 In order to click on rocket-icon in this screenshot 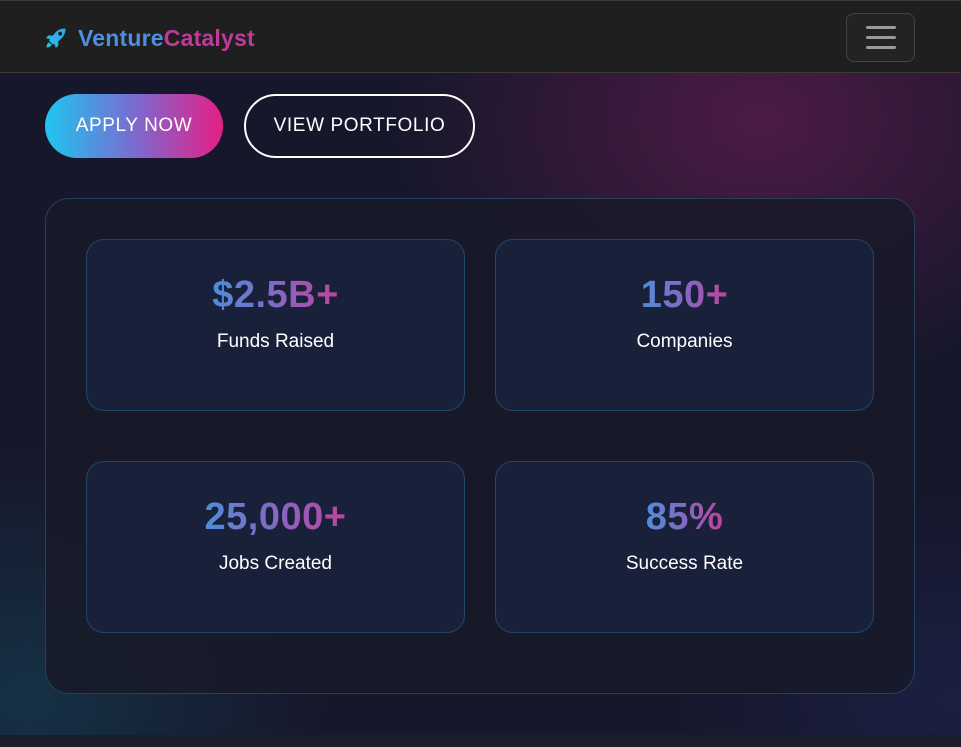, I will do `click(56, 38)`.